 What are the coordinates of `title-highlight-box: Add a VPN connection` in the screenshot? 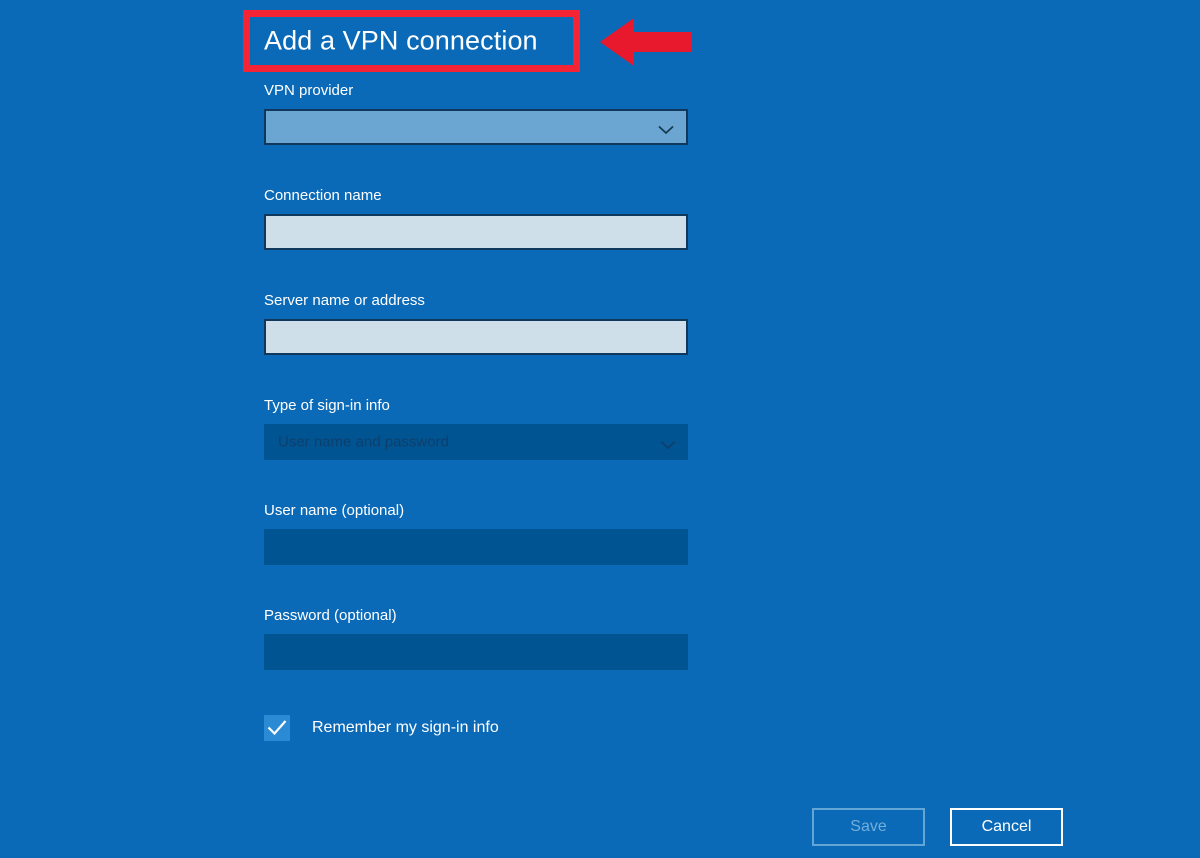 It's located at (411, 41).